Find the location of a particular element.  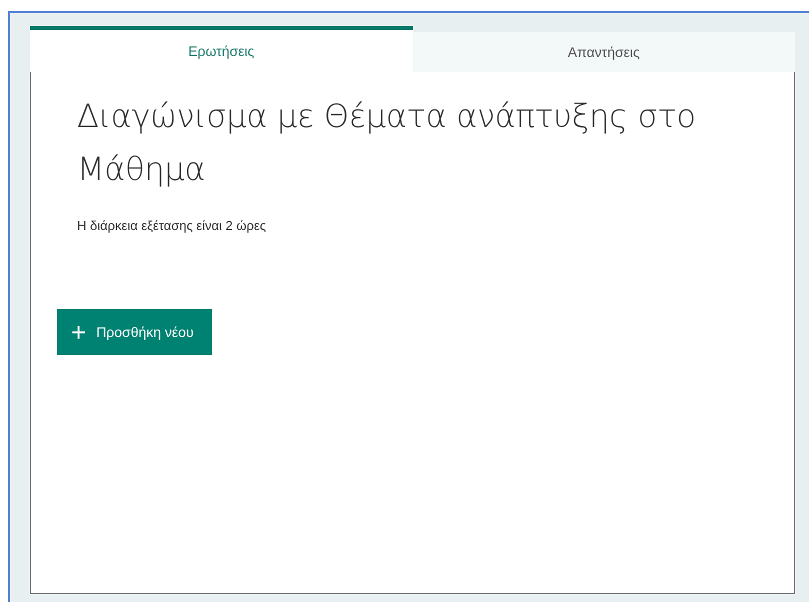

form-description: Η διάρκεια εξέτασης είναι 2 ώρες is located at coordinates (172, 225).